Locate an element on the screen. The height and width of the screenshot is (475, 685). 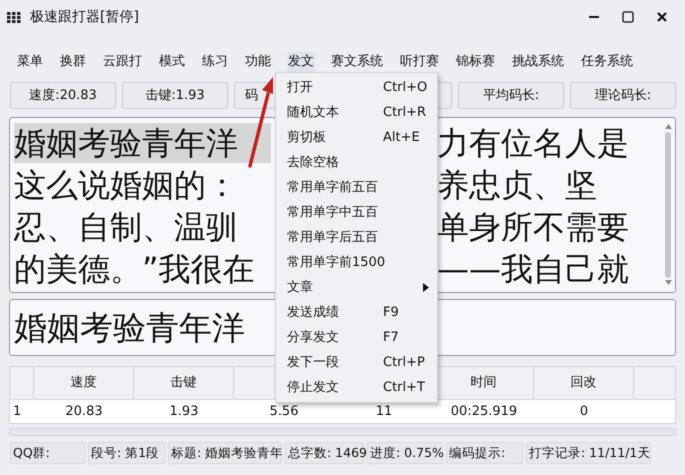
column-header: 时间 is located at coordinates (483, 383).